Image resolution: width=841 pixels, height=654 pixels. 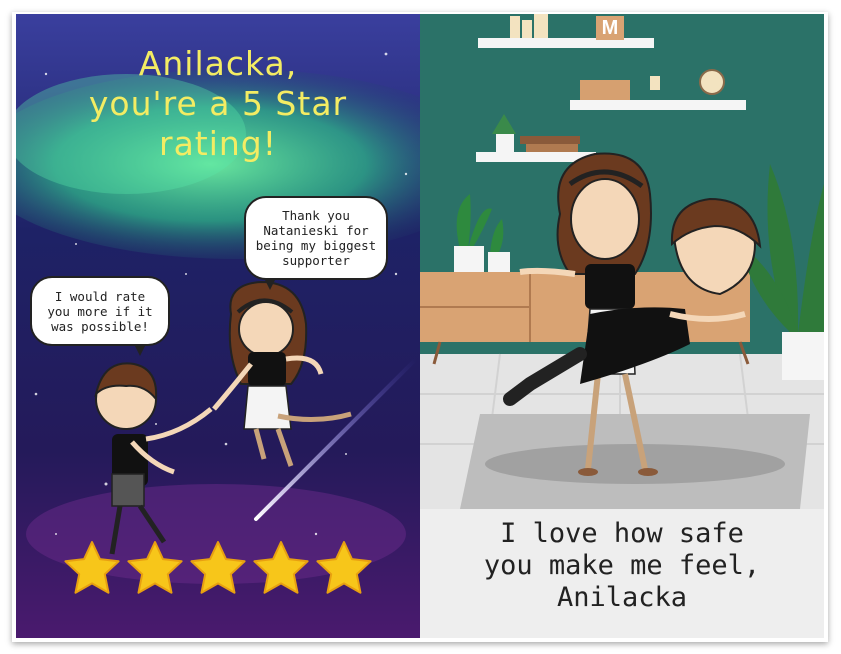 I want to click on shelf-top, so click(x=566, y=43).